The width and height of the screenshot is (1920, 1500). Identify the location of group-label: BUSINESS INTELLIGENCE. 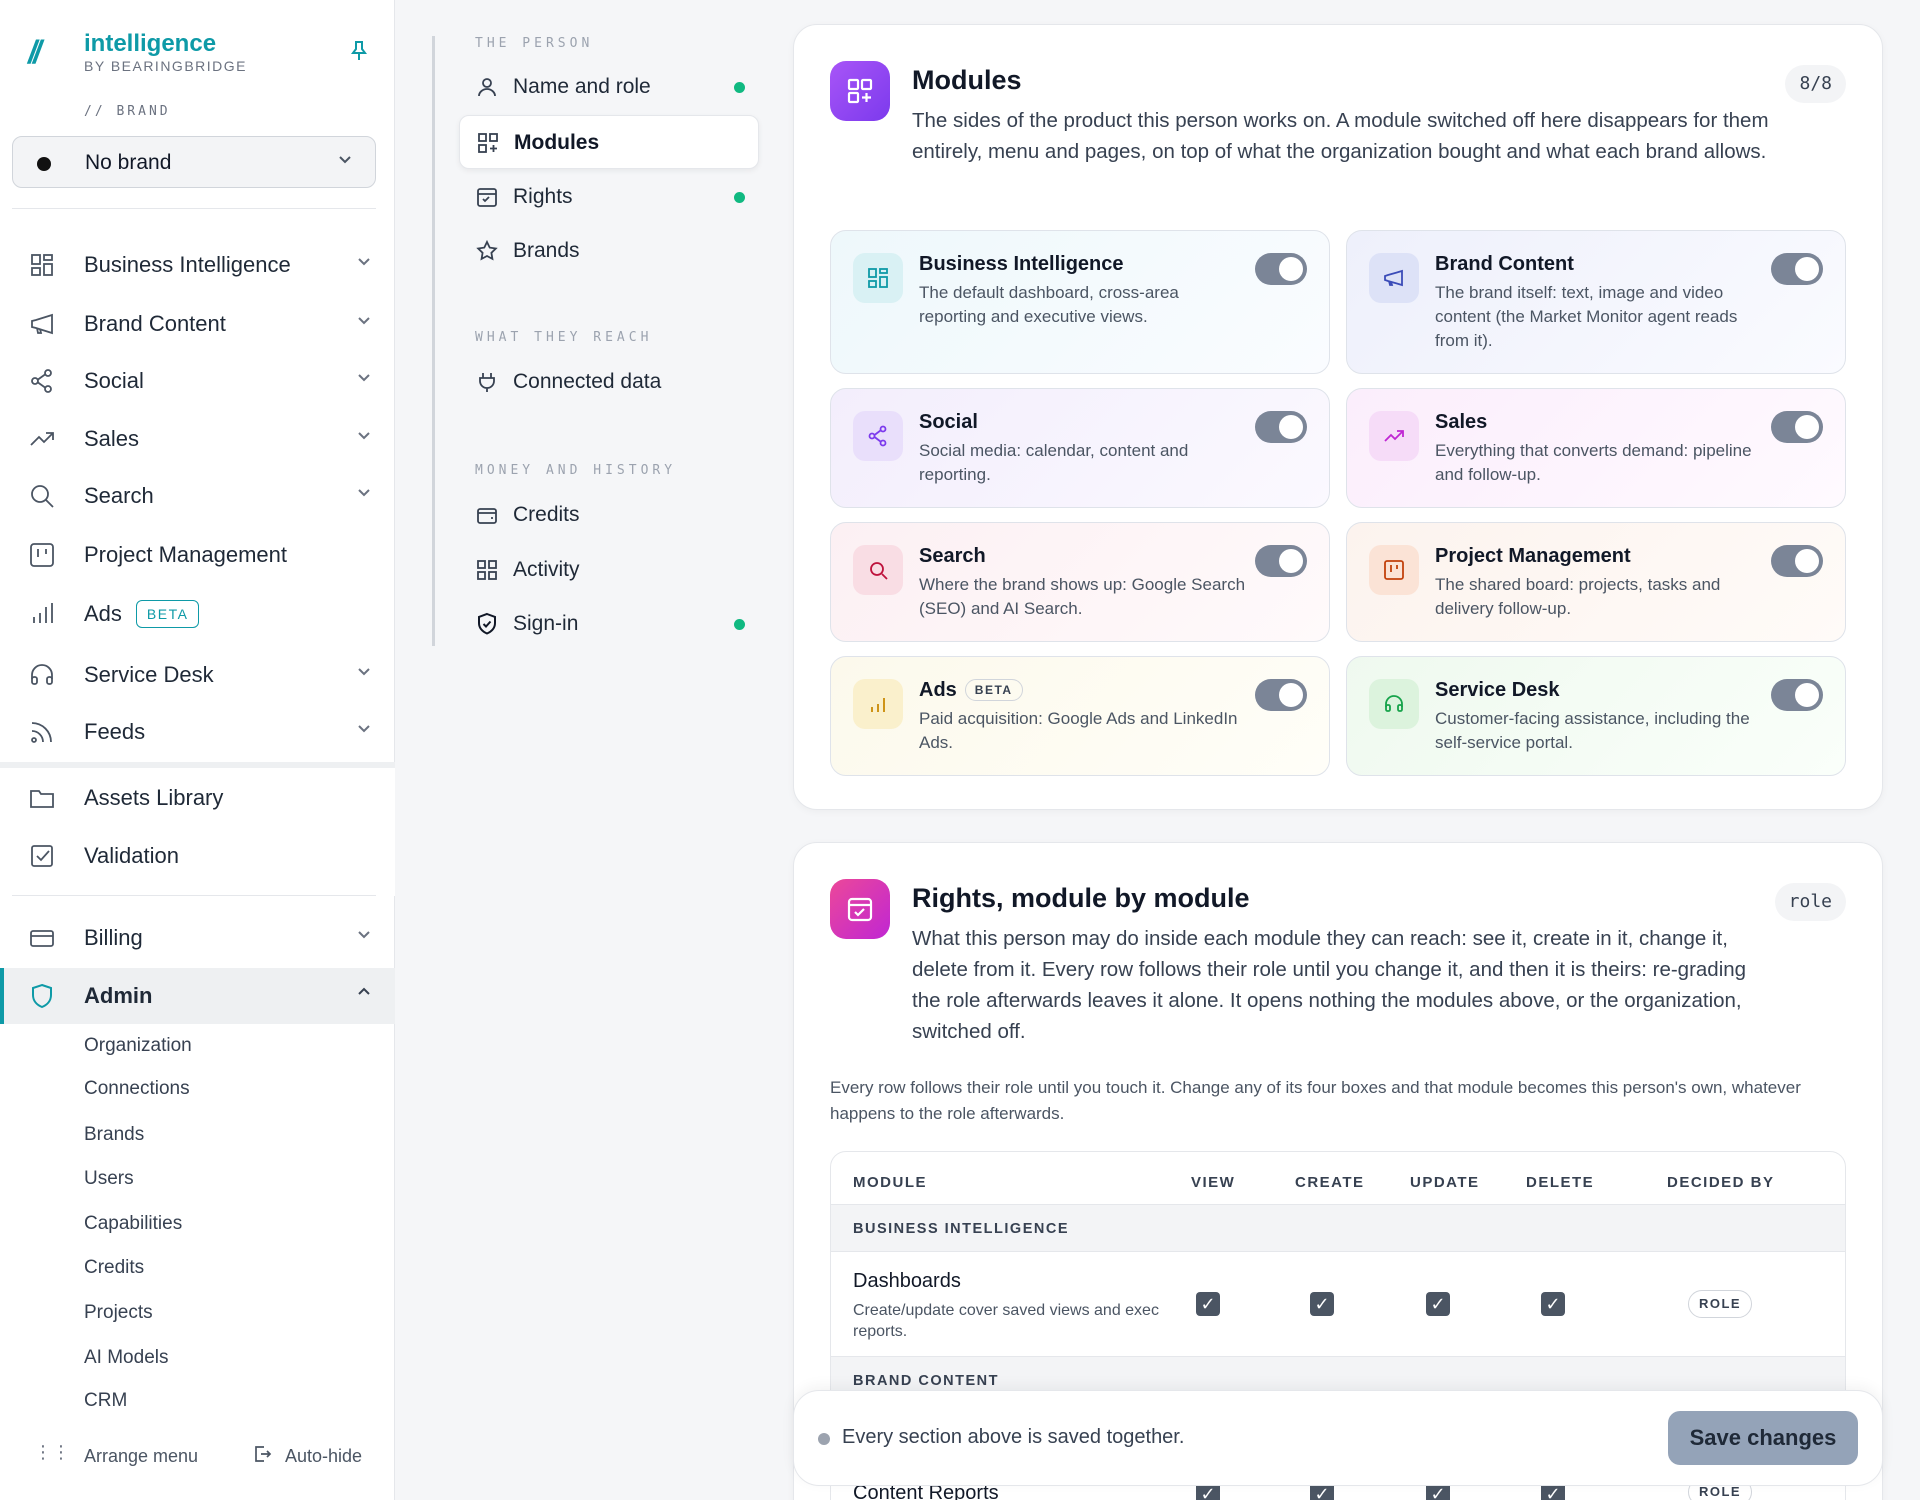
(961, 1229).